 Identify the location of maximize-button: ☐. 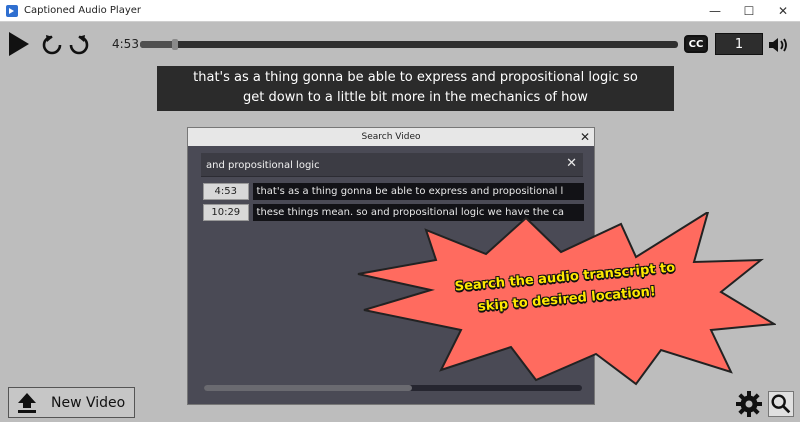
(749, 11).